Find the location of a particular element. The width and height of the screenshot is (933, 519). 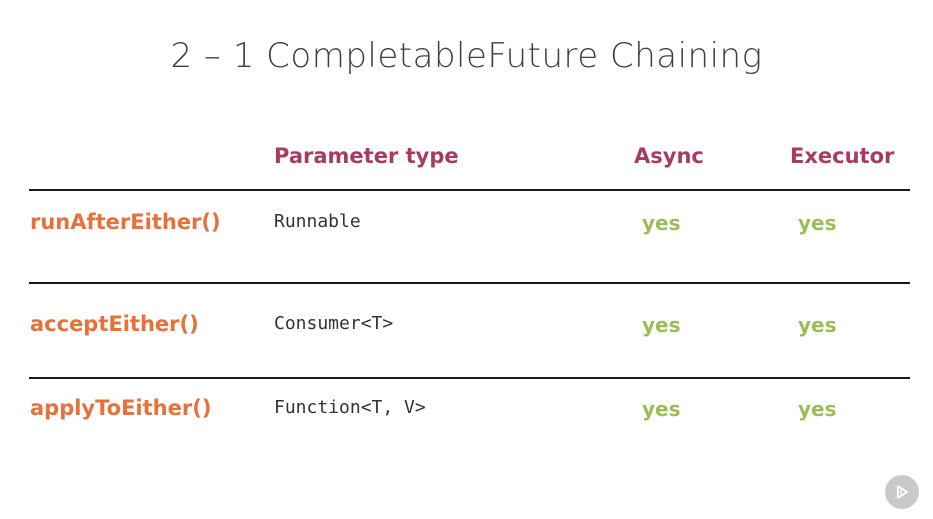

method-name: acceptEither() is located at coordinates (114, 324).